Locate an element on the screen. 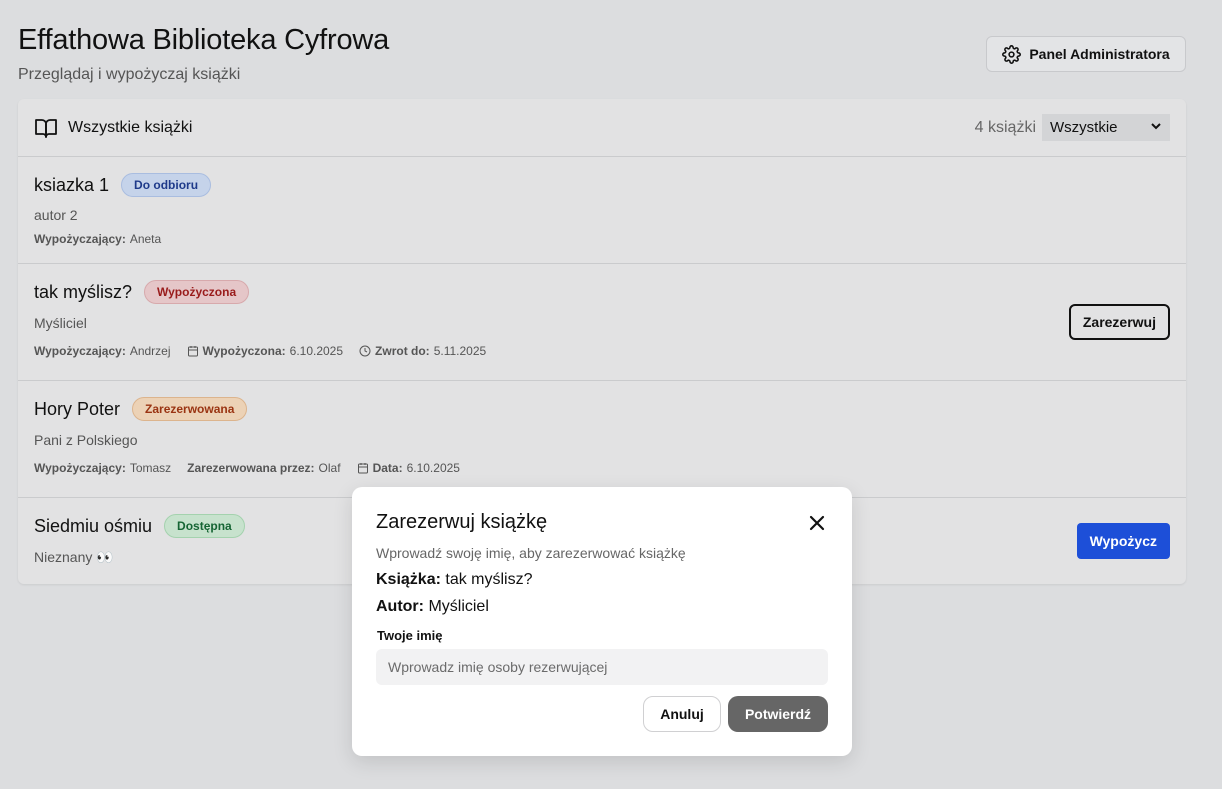  clock-icon is located at coordinates (365, 351).